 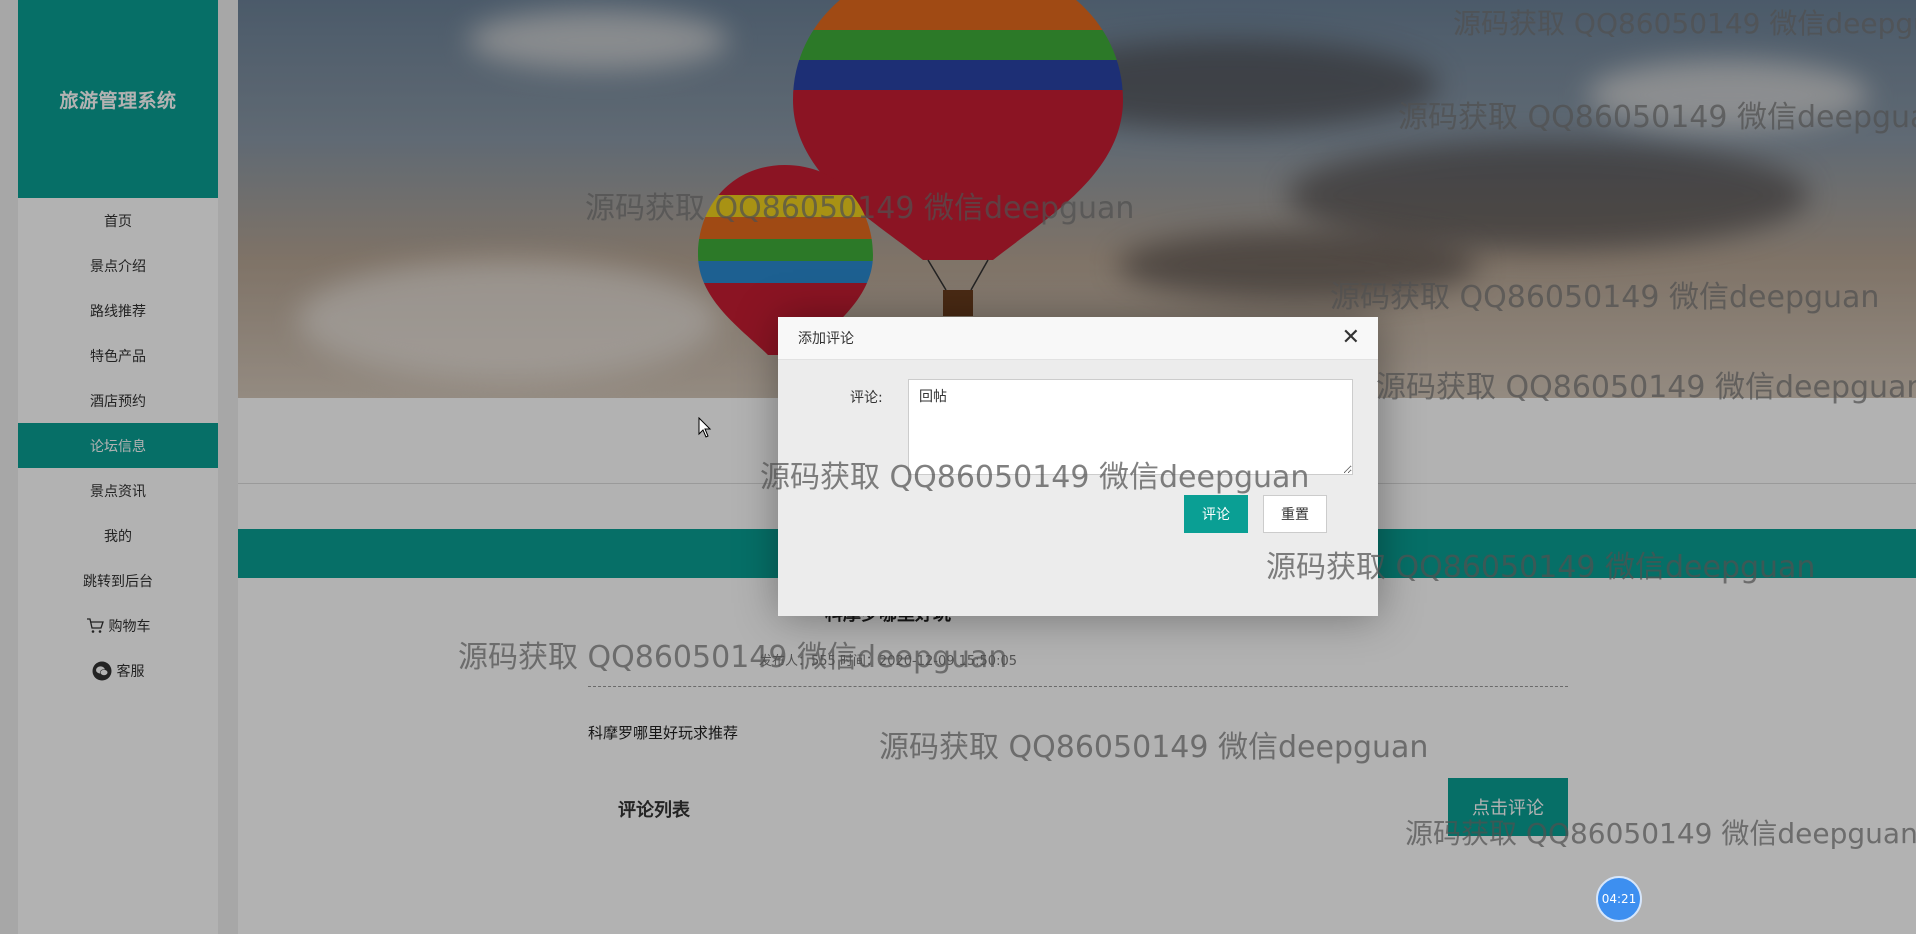 I want to click on mouse-cursor-icon, so click(x=705, y=427).